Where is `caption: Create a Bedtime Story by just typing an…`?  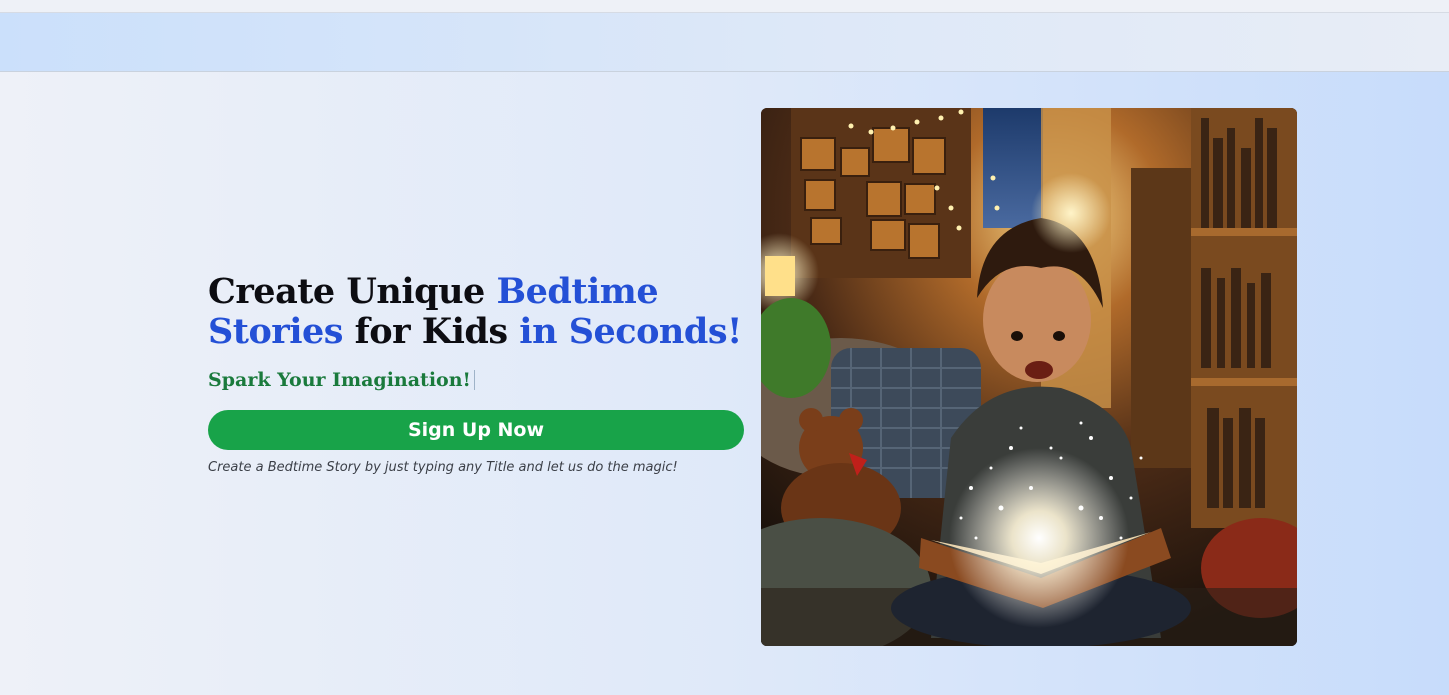
caption: Create a Bedtime Story by just typing an… is located at coordinates (443, 467).